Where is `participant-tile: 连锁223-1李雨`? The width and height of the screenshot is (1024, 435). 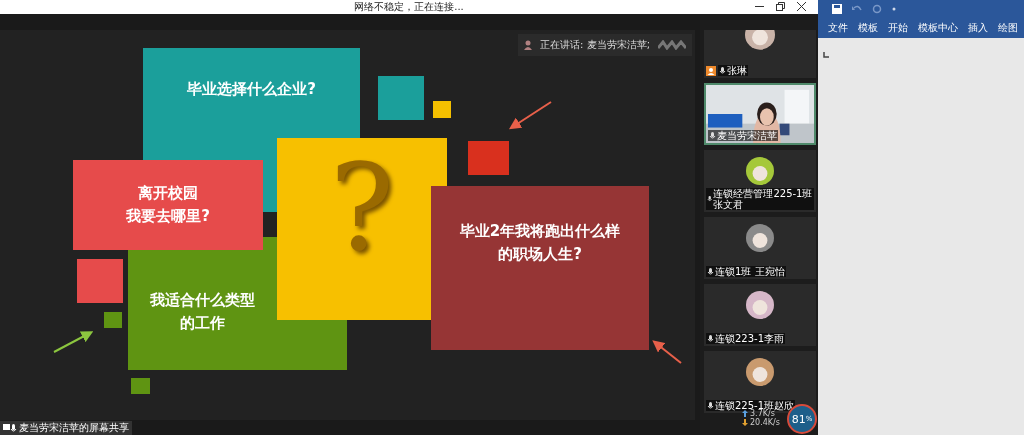
participant-tile: 连锁223-1李雨 is located at coordinates (760, 315).